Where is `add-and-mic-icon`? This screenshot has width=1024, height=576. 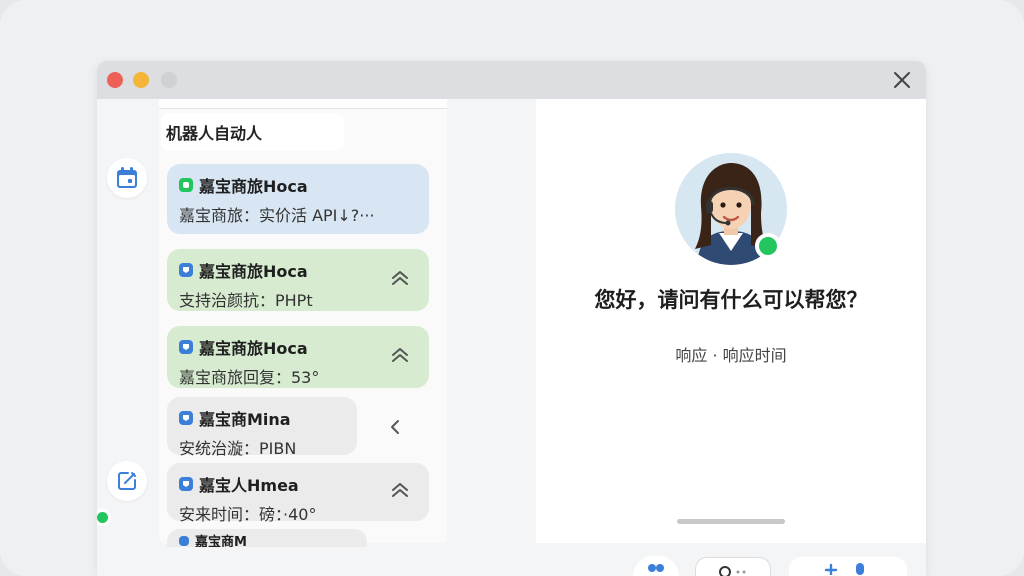 add-and-mic-icon is located at coordinates (844, 569).